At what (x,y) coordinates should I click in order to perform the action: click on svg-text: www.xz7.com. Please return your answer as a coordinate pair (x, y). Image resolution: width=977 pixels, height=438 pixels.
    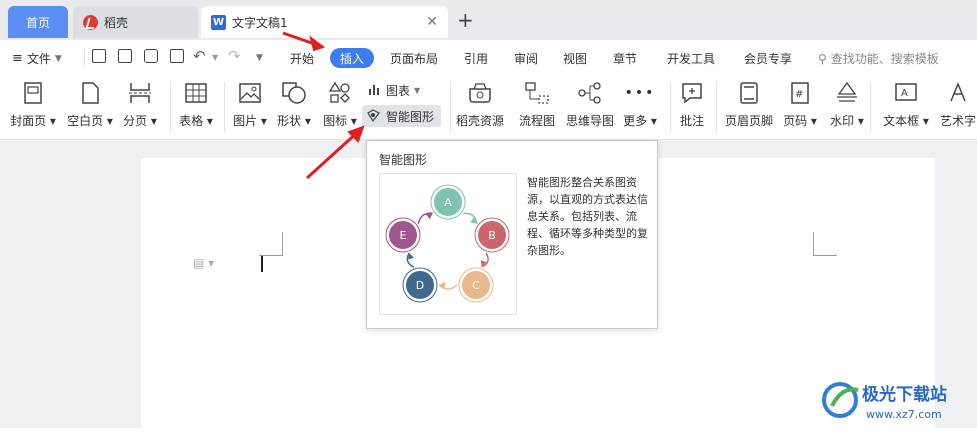
    Looking at the image, I should click on (904, 414).